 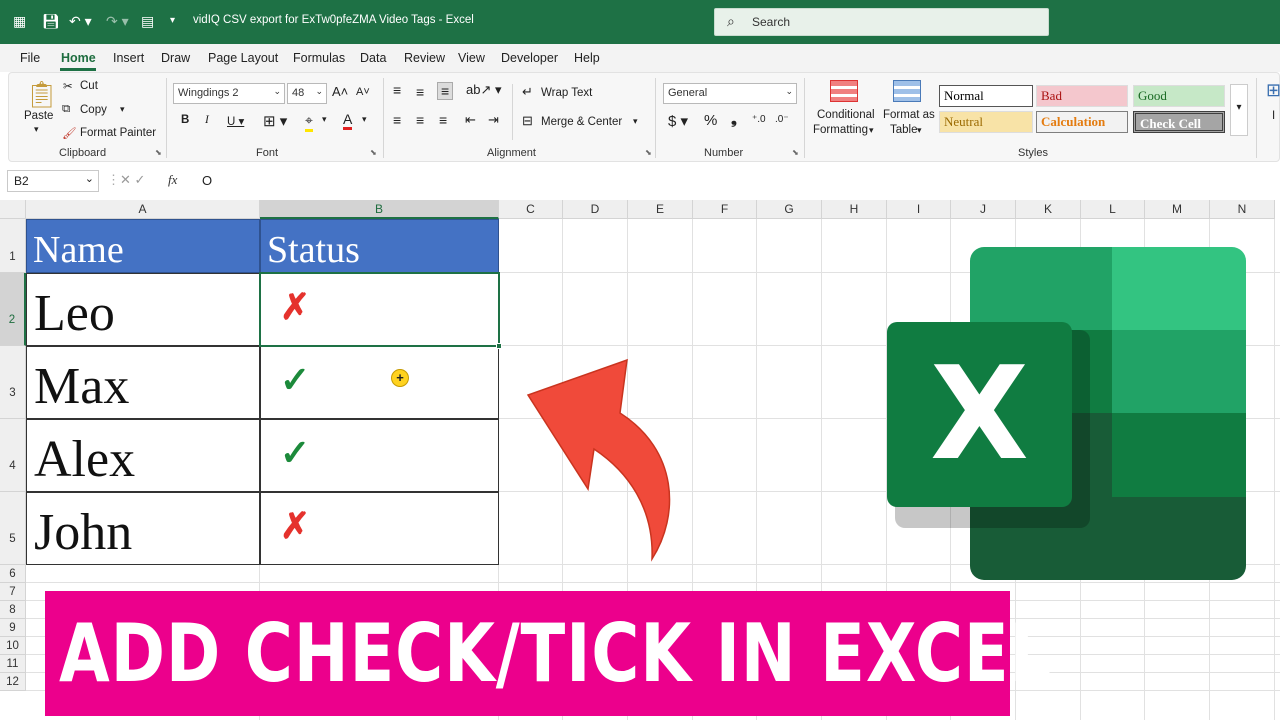 What do you see at coordinates (846, 115) in the screenshot?
I see `conditional-formatting-label-1: Conditional` at bounding box center [846, 115].